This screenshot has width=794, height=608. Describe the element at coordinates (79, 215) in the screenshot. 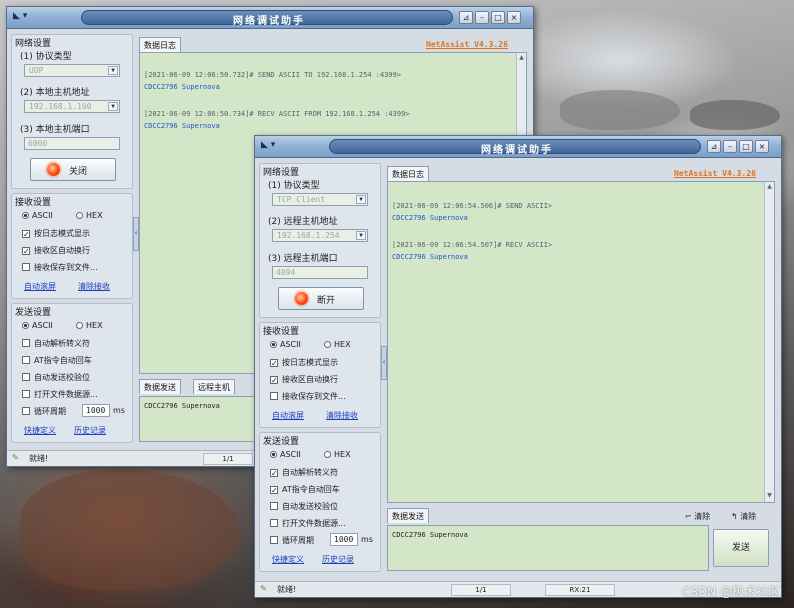

I see `radio-dot` at that location.